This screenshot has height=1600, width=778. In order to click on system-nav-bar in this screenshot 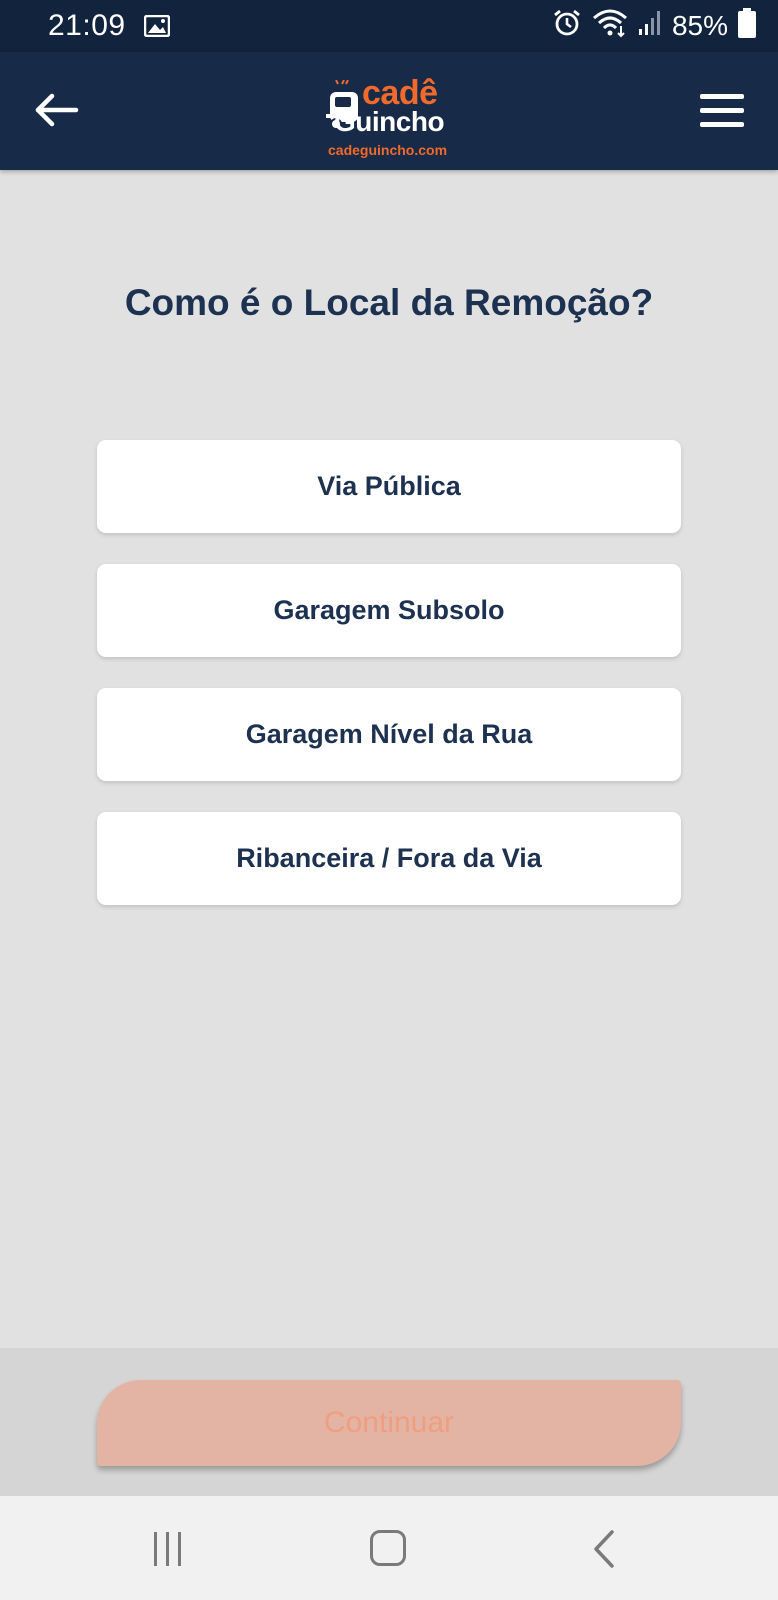, I will do `click(389, 1548)`.